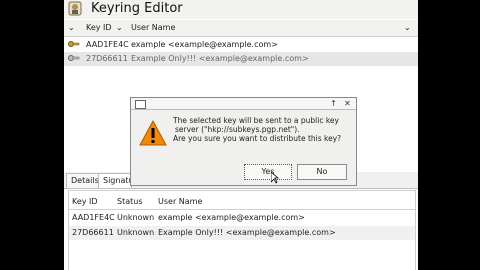  I want to click on signatures-header: Key ID Status User Name, so click(242, 202).